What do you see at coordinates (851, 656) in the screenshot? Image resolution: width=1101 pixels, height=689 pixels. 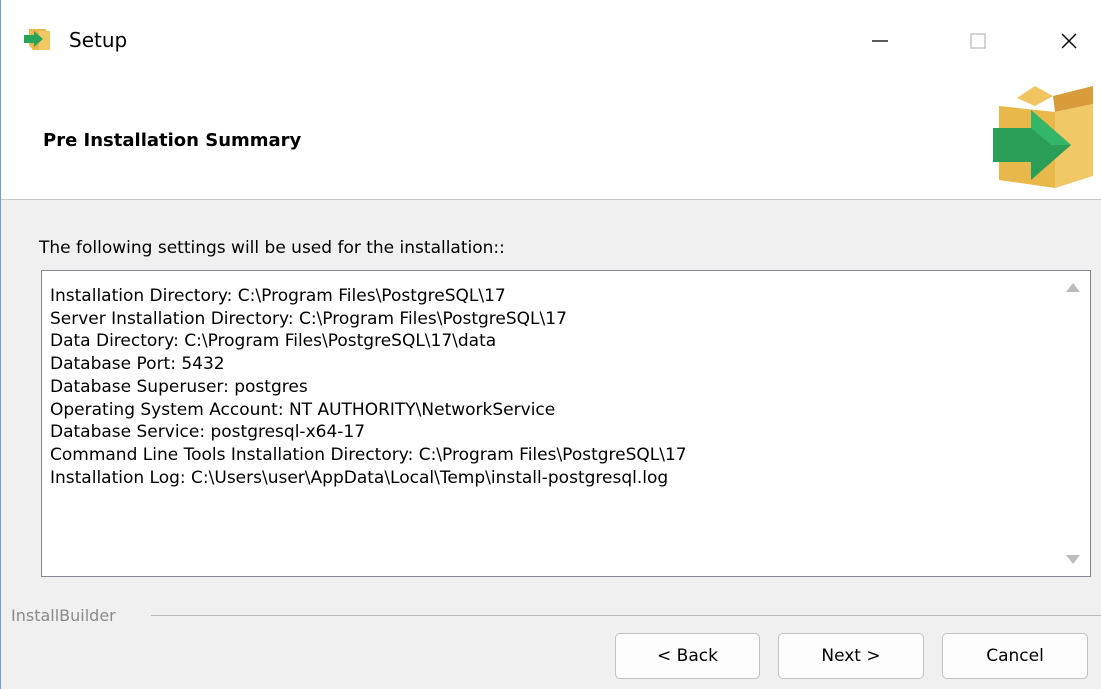 I see `next-button: Next >` at bounding box center [851, 656].